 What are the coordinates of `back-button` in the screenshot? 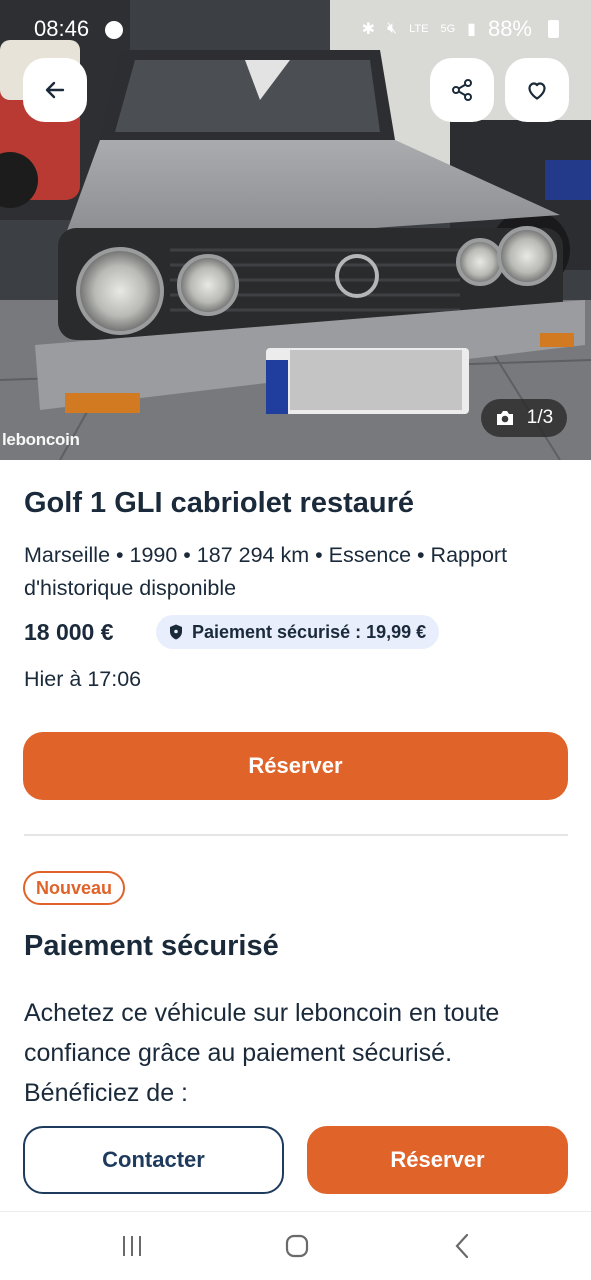 It's located at (55, 90).